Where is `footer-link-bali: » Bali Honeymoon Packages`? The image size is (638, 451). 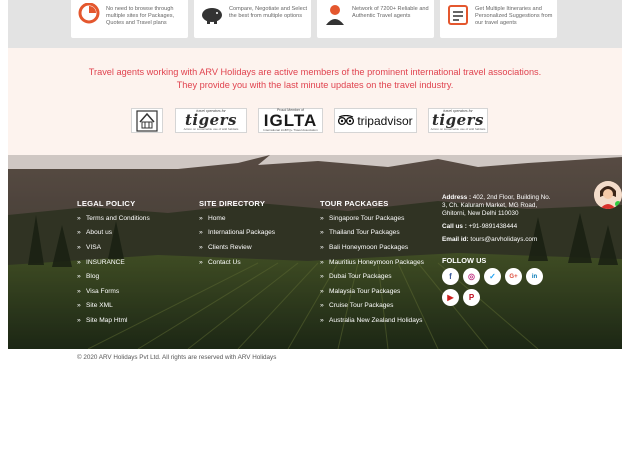
footer-link-bali: » Bali Honeymoon Packages is located at coordinates (372, 247).